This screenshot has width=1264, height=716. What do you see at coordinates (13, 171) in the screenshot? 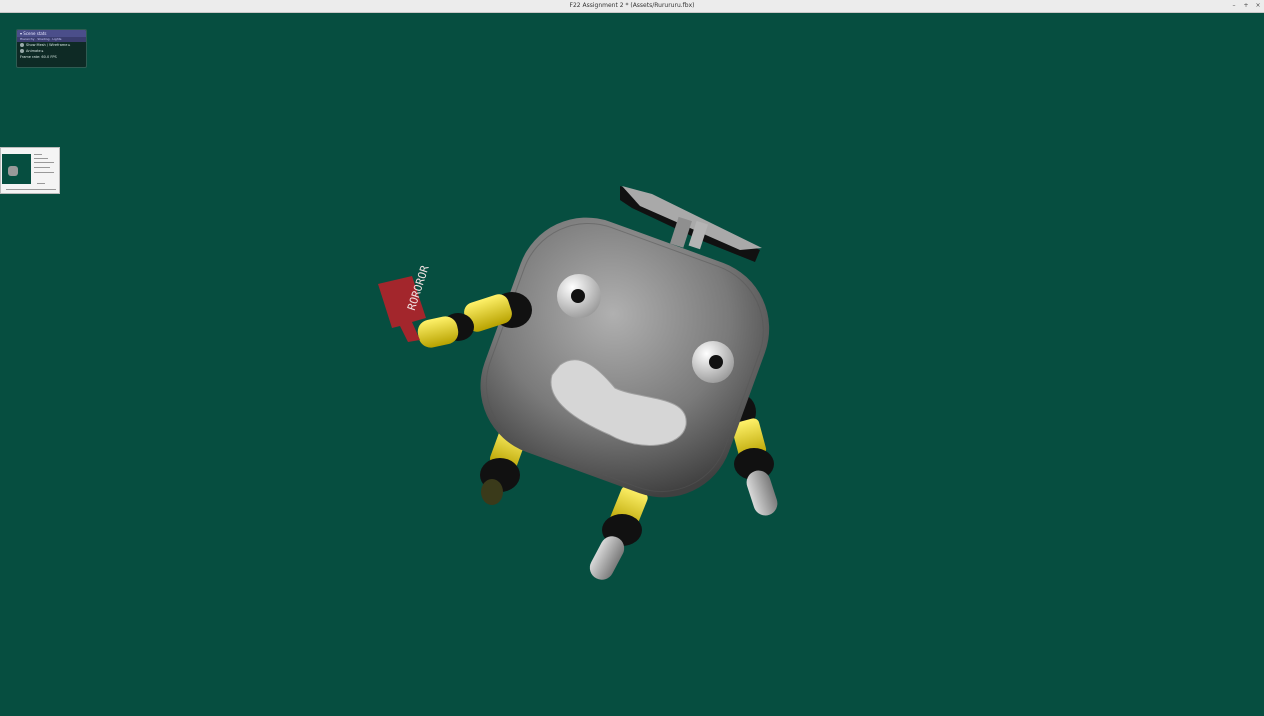
I see `thumbnail-robot` at bounding box center [13, 171].